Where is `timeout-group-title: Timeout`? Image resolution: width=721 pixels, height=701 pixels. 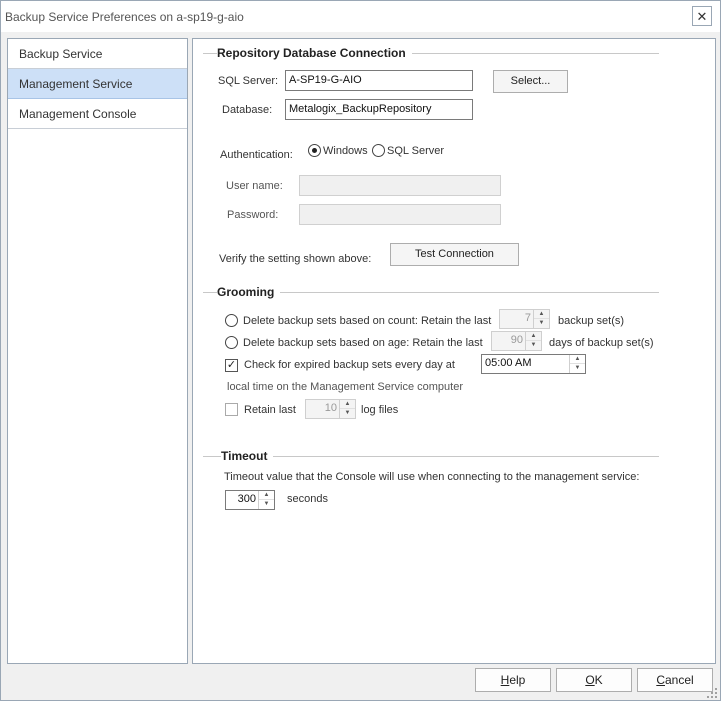 timeout-group-title: Timeout is located at coordinates (247, 456).